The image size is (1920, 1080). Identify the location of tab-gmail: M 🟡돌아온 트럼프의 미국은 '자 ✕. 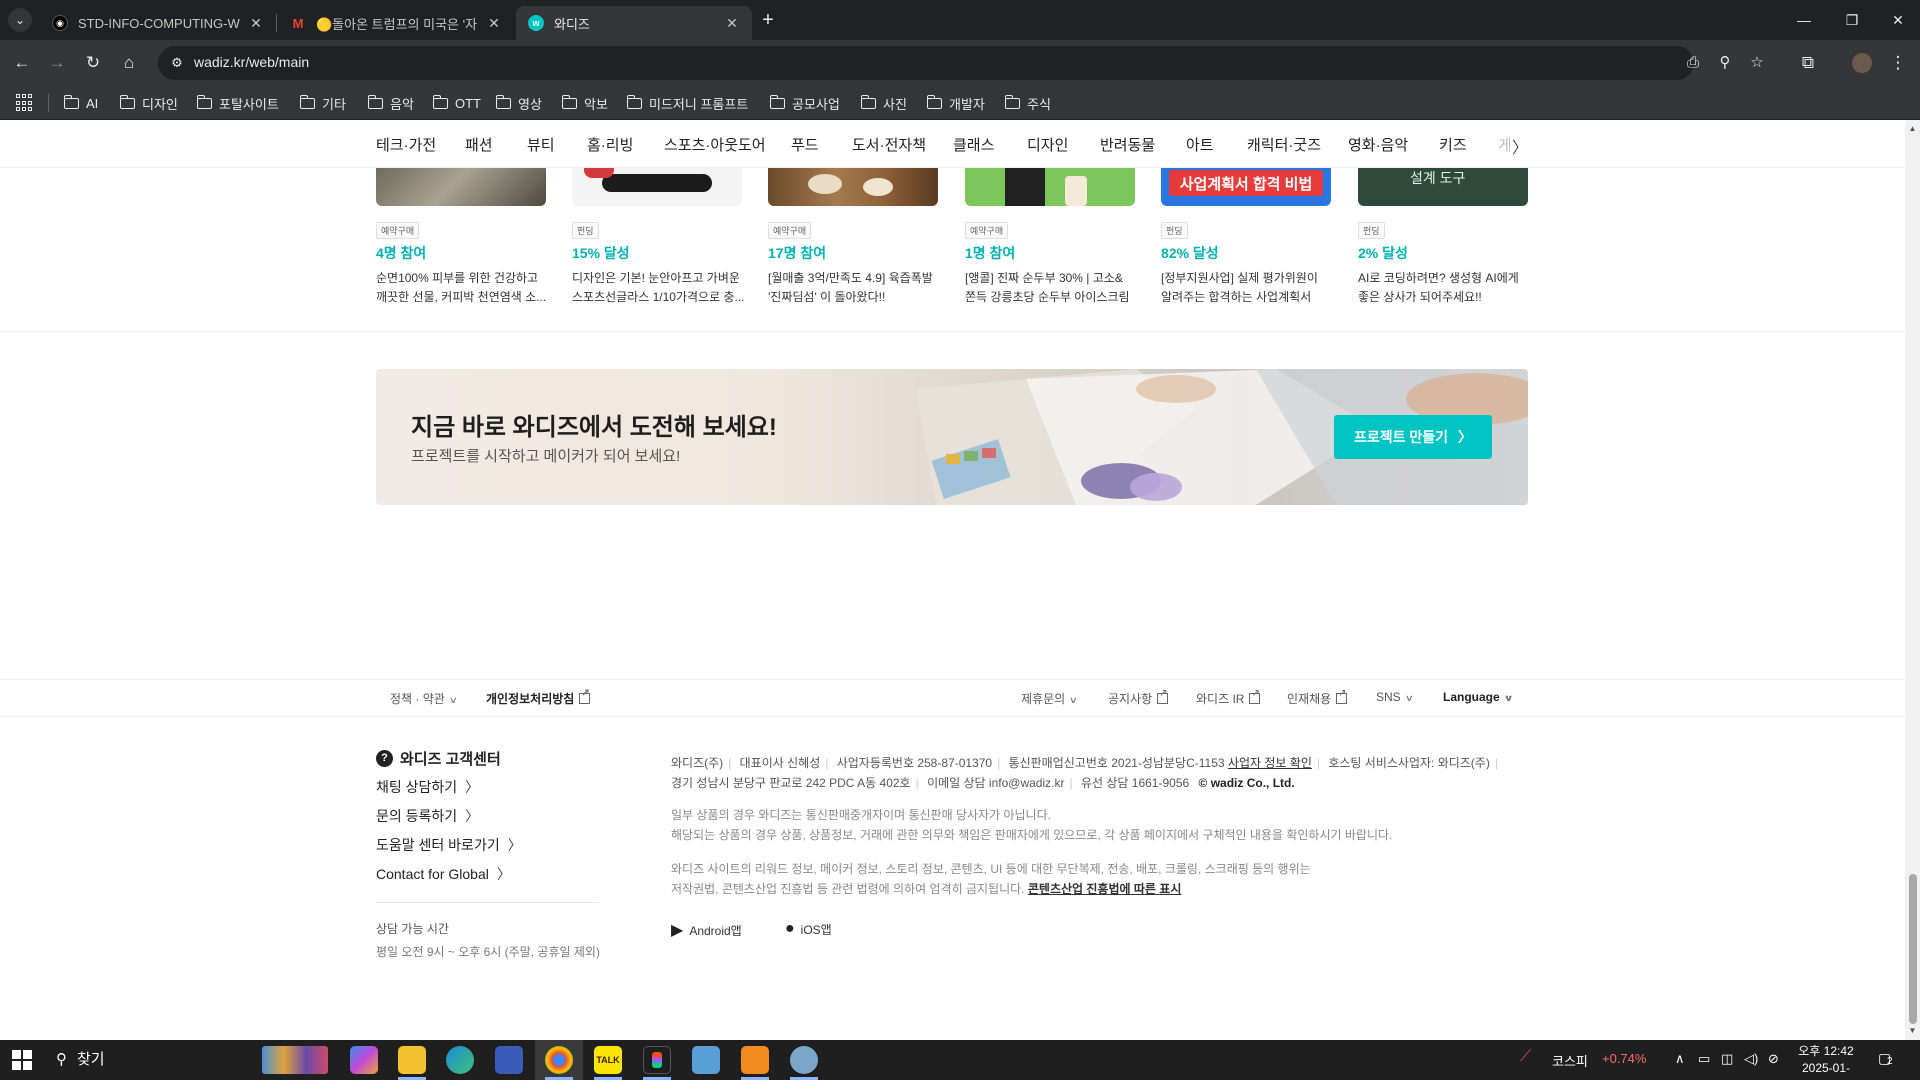
(396, 23).